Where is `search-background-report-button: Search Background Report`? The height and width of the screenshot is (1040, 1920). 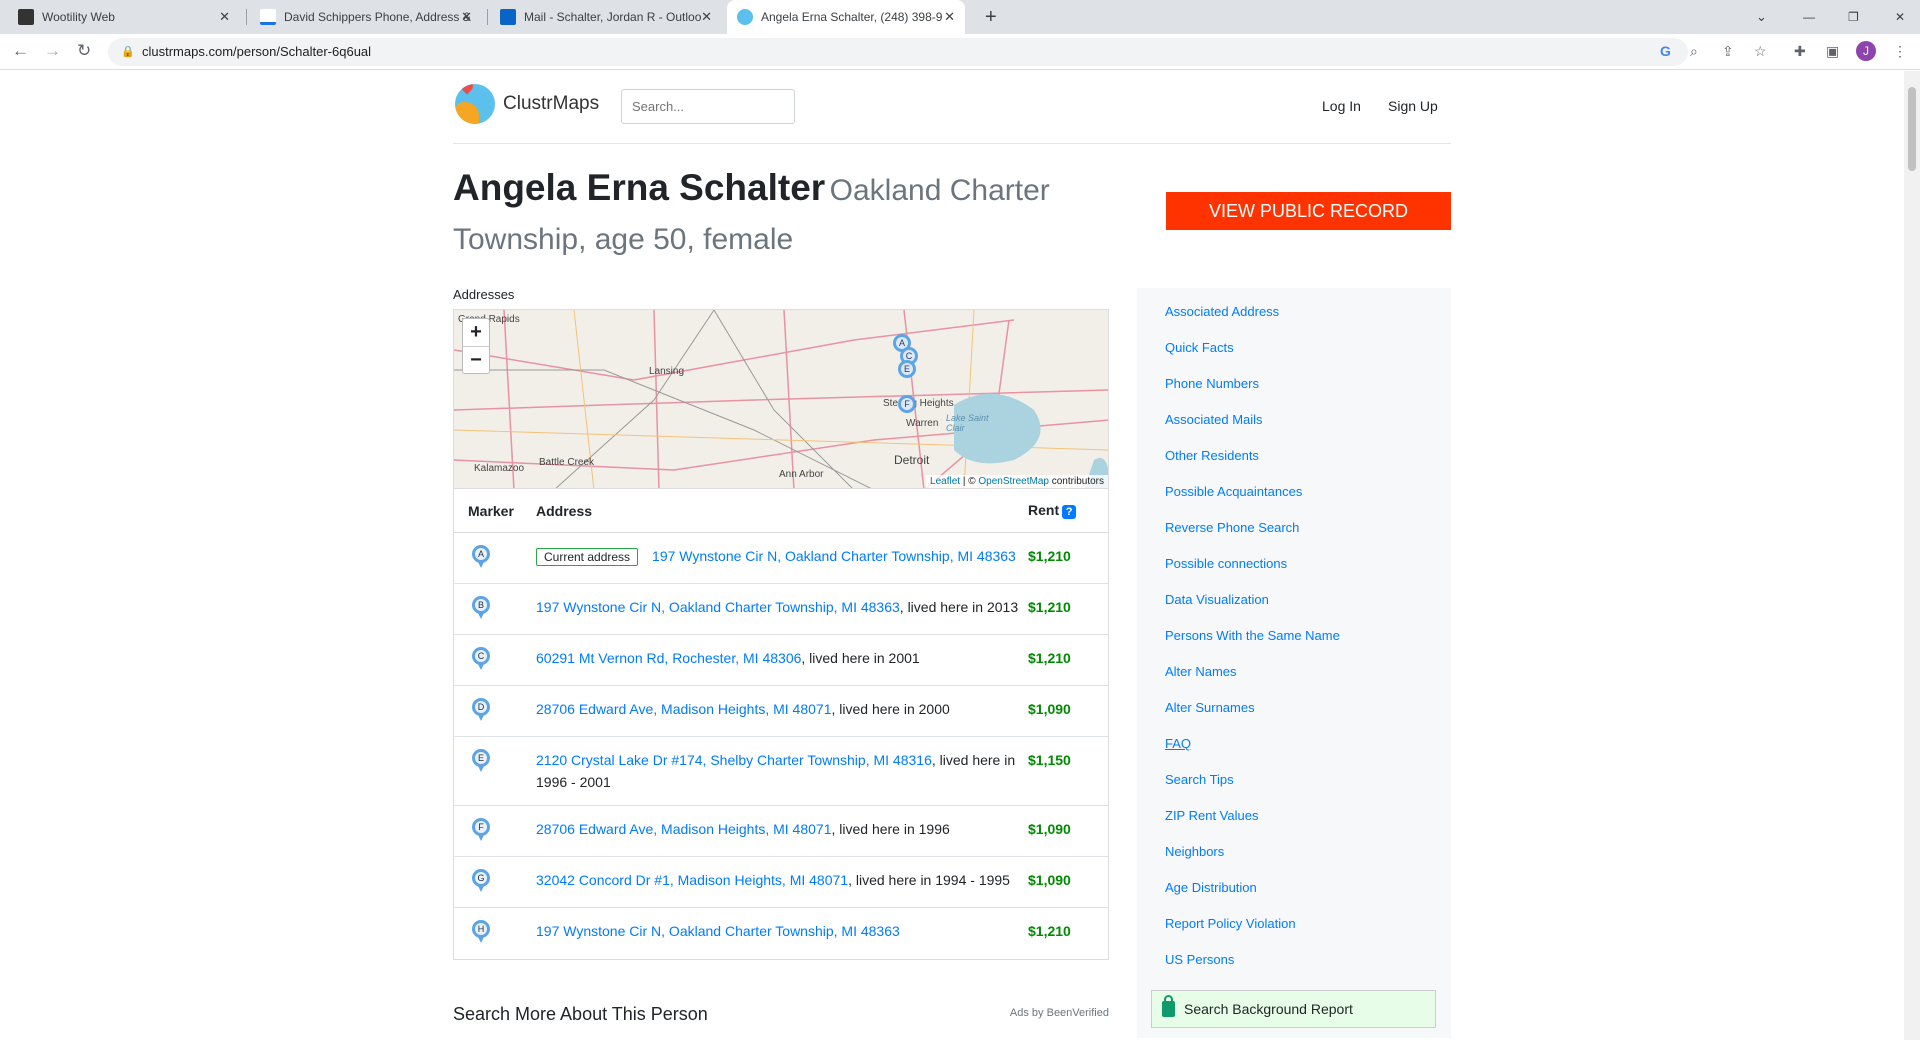
search-background-report-button: Search Background Report is located at coordinates (1293, 1009).